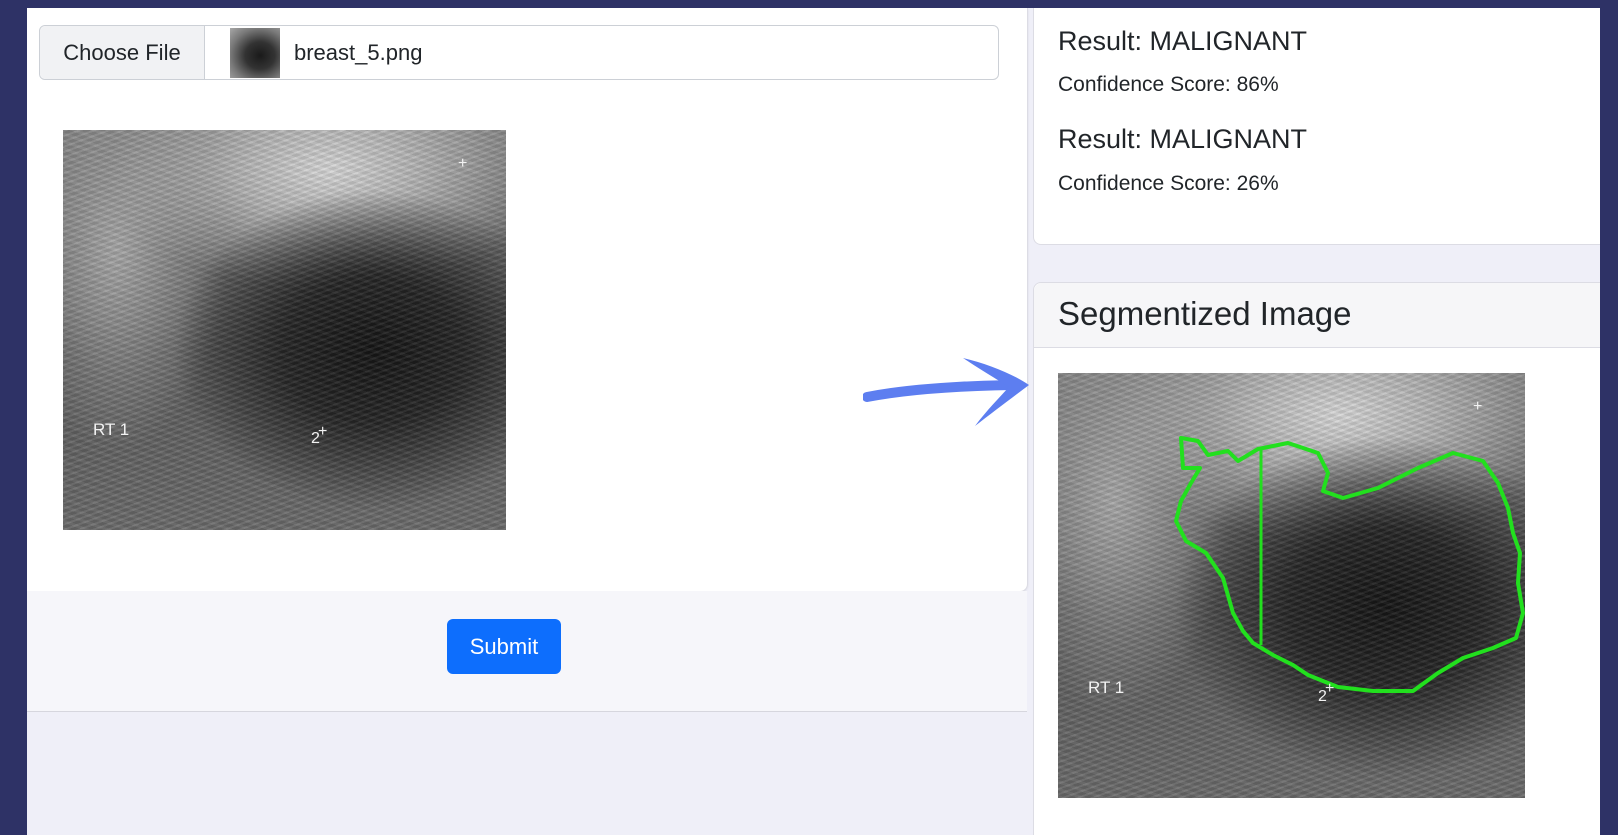  I want to click on segmented-image: RT 1 2 + +, so click(1291, 585).